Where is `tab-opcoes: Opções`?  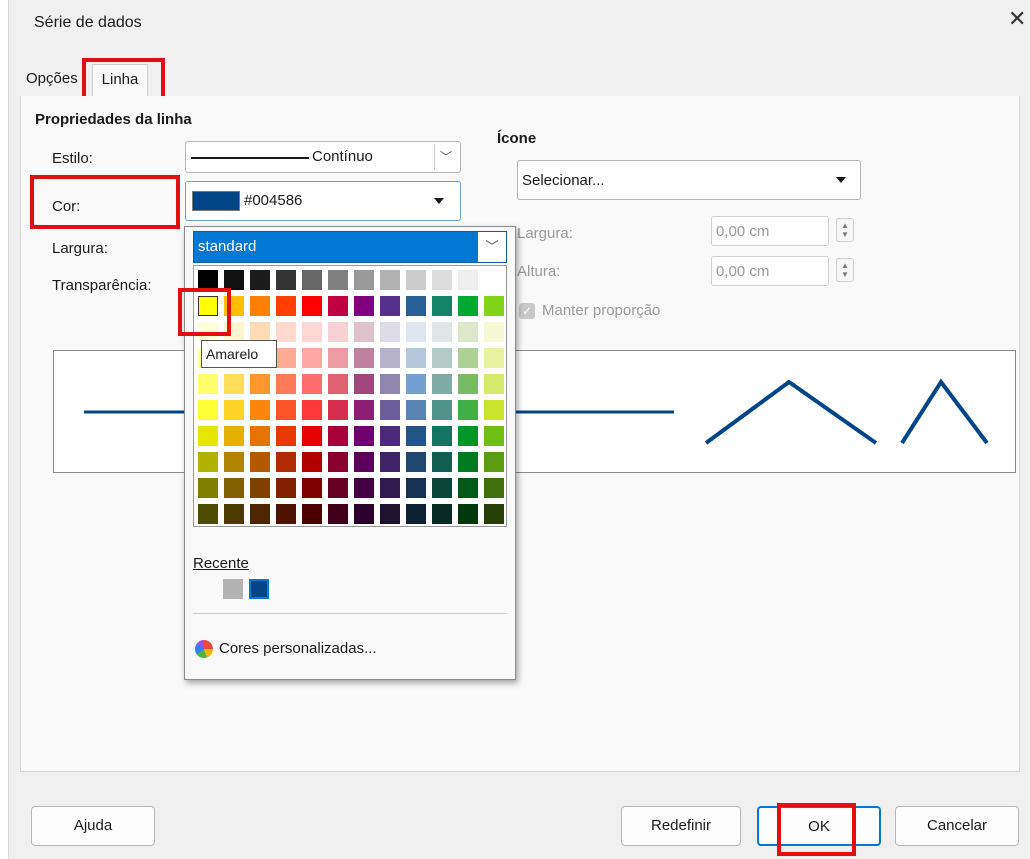 tab-opcoes: Opções is located at coordinates (55, 79).